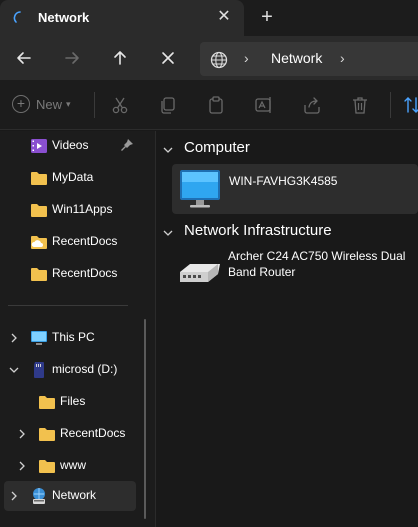 The height and width of the screenshot is (527, 418). I want to click on sidebar-item-network: Network, so click(70, 496).